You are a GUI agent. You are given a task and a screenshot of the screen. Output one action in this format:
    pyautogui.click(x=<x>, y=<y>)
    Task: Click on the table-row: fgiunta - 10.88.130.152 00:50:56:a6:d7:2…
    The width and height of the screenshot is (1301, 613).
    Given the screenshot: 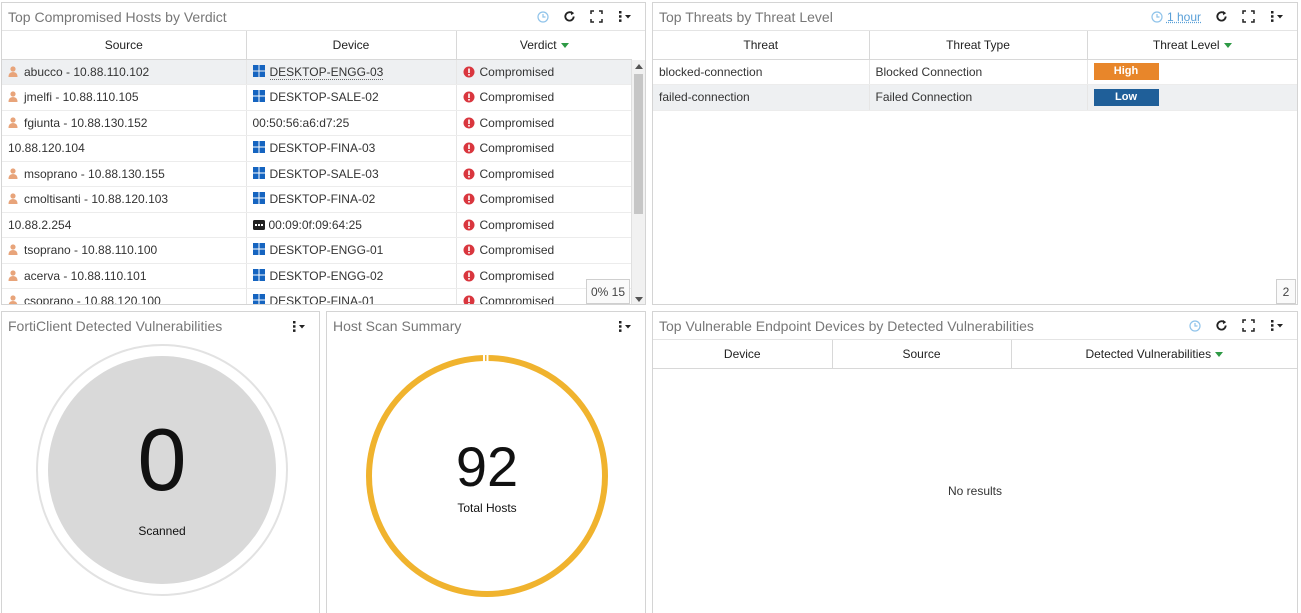 What is the action you would take?
    pyautogui.click(x=317, y=123)
    